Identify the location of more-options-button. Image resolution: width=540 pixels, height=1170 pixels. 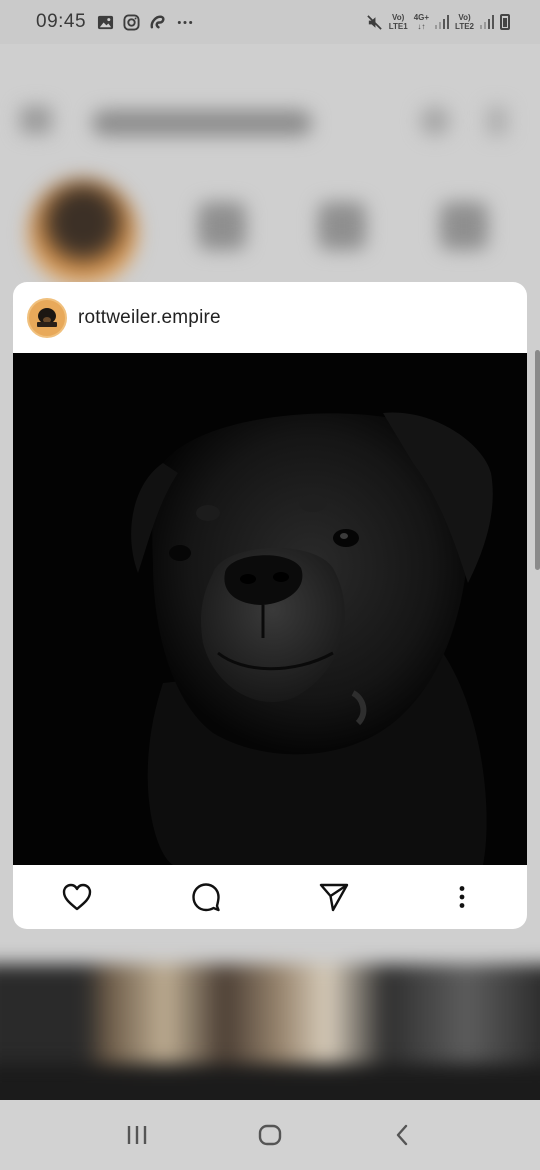
(462, 897).